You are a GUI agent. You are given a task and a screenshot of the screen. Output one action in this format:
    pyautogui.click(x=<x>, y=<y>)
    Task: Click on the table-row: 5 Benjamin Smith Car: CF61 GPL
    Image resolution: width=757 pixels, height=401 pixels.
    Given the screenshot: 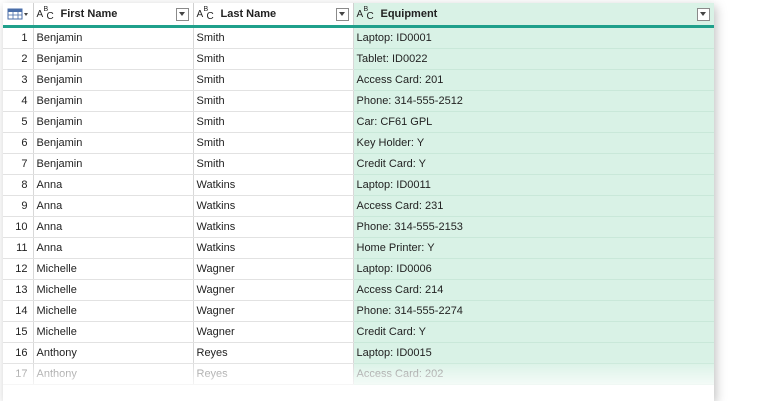 What is the action you would take?
    pyautogui.click(x=358, y=122)
    